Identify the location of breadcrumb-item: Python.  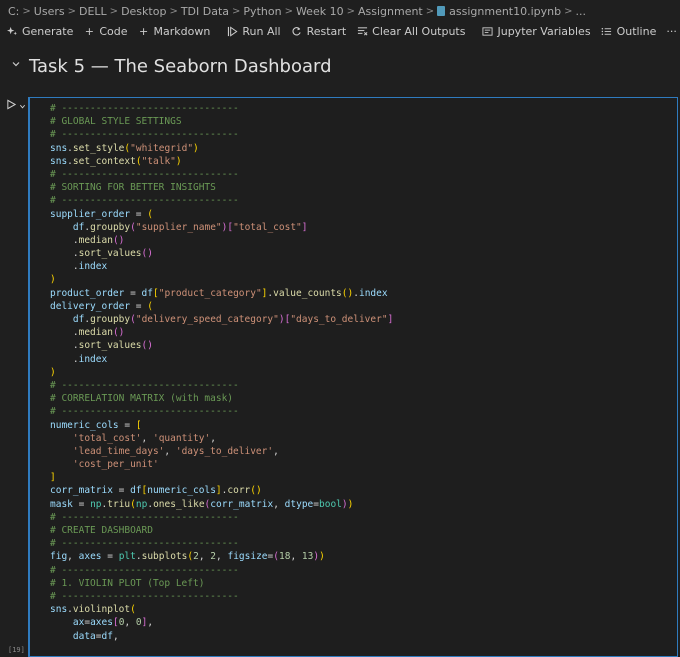
(262, 11).